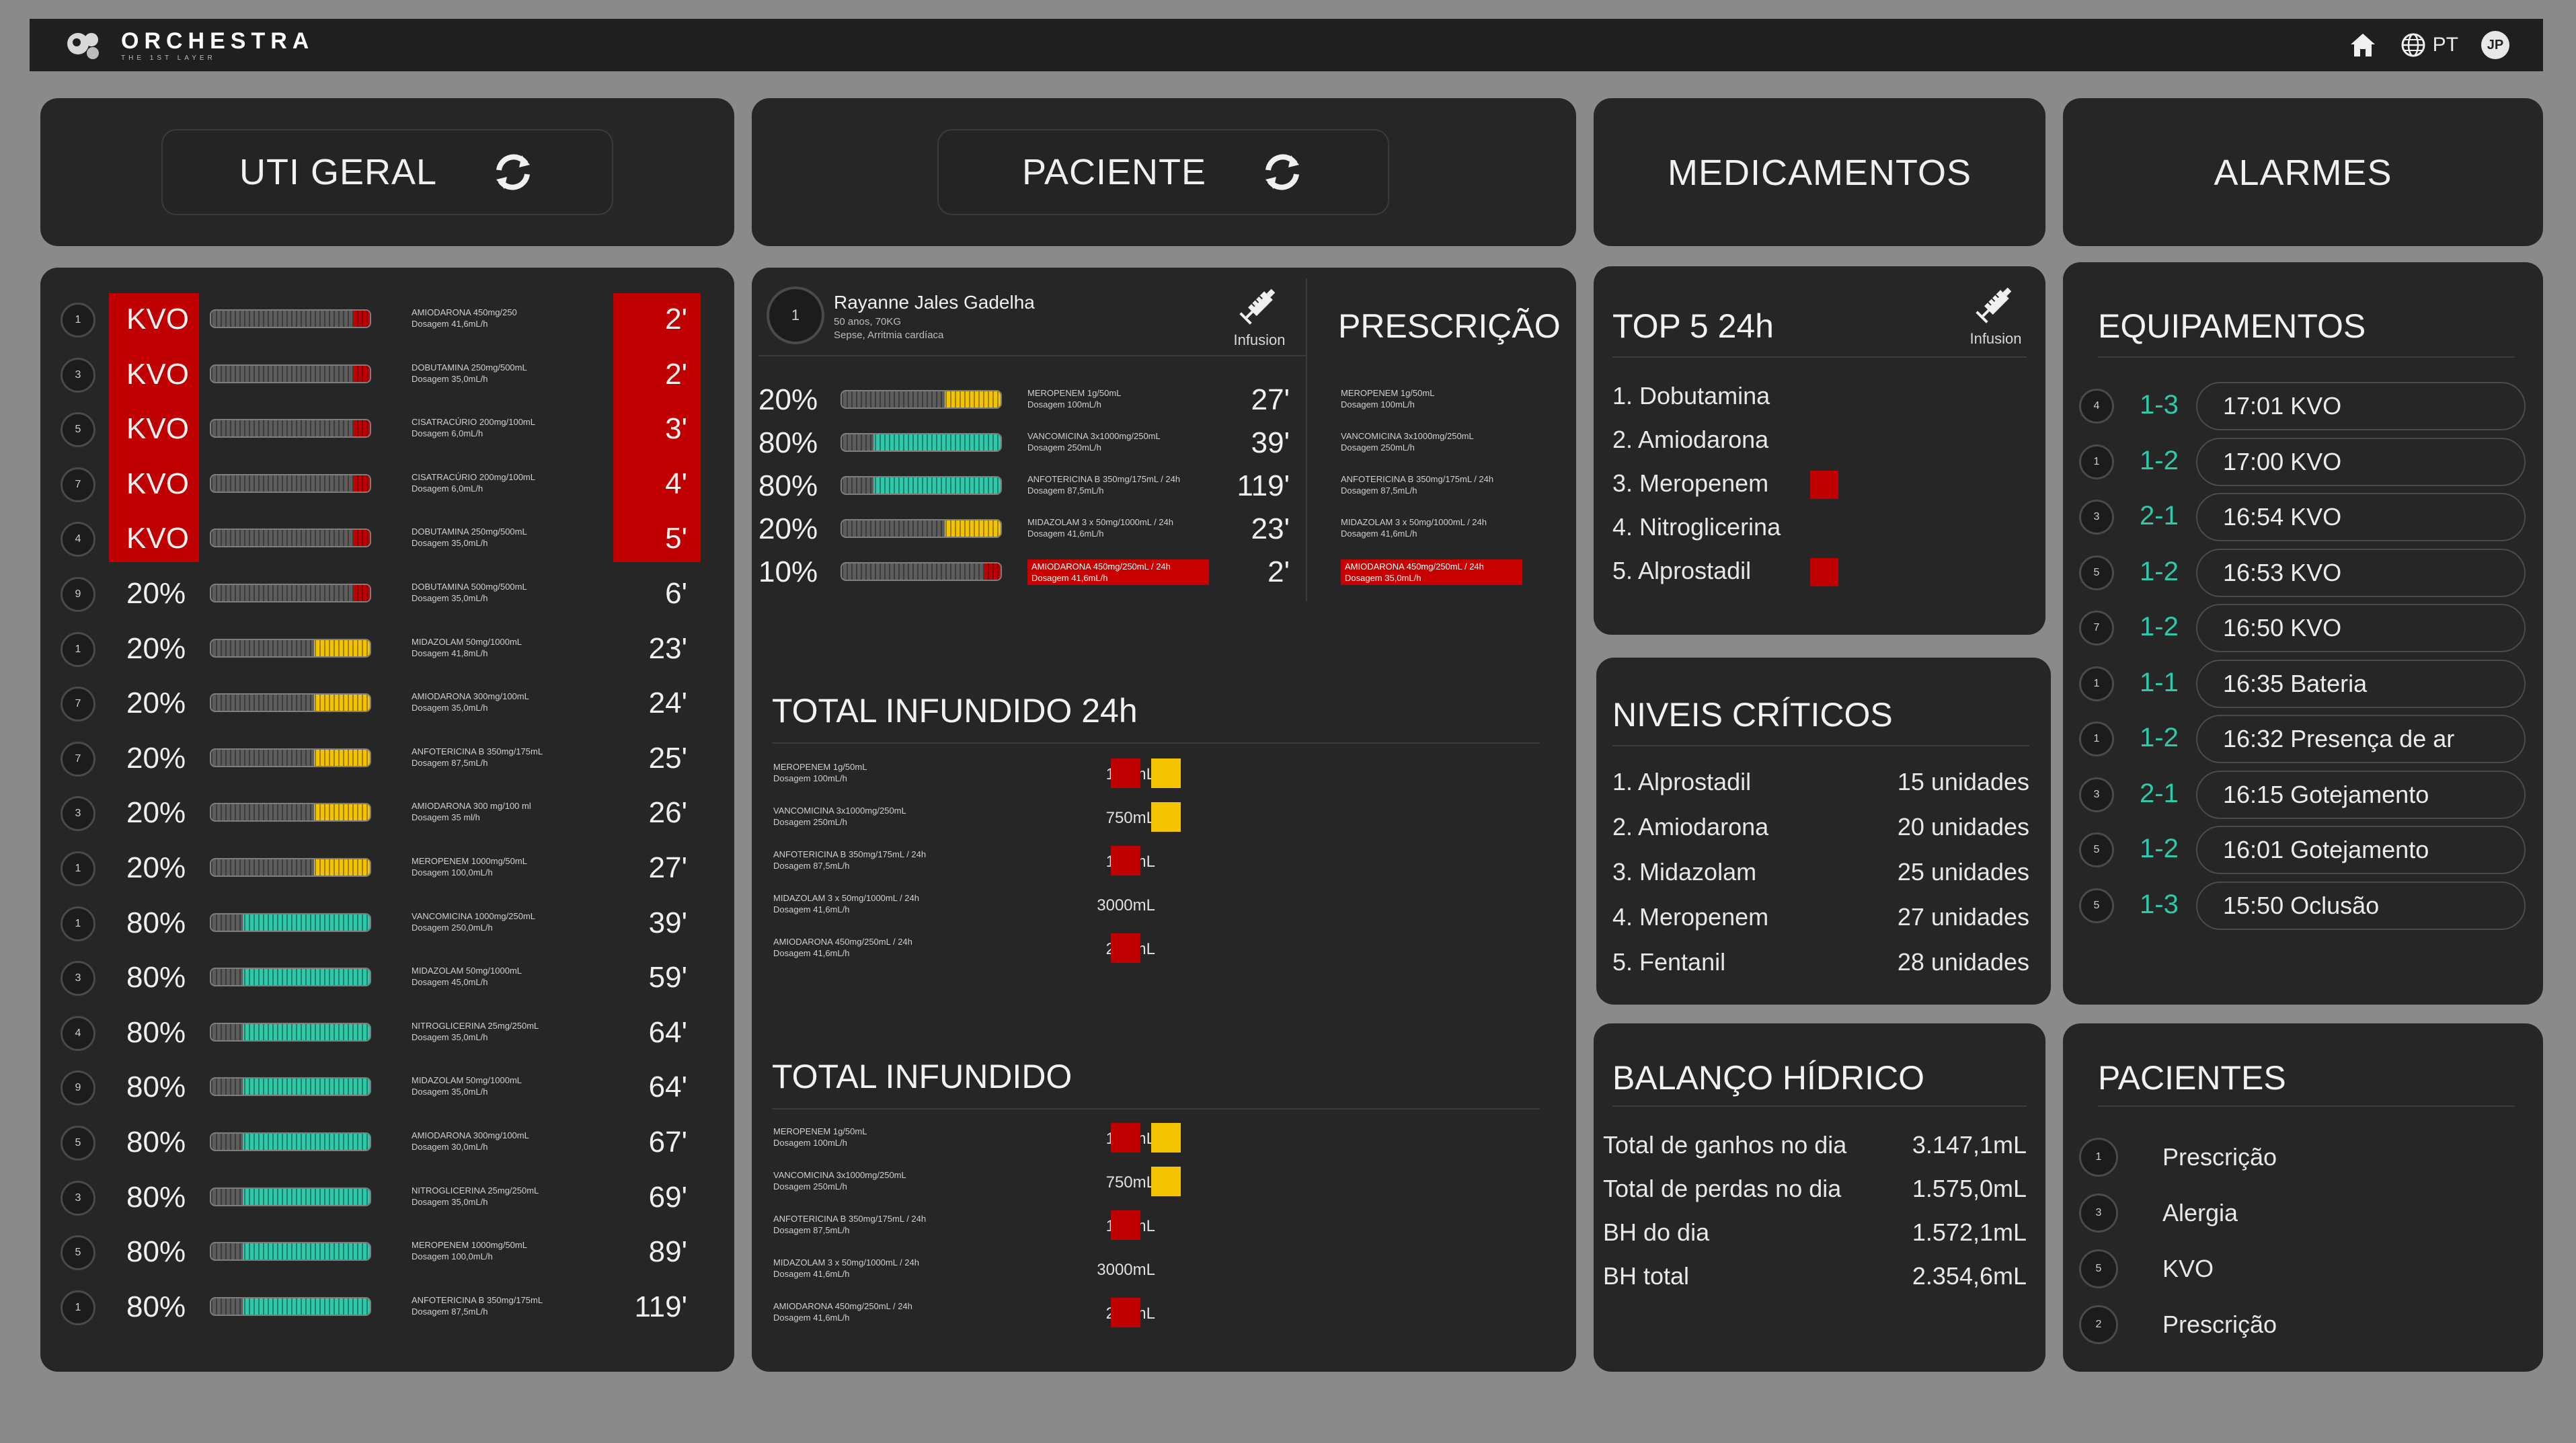 This screenshot has width=2576, height=1443. I want to click on equipment-alarm-row: 5 1-2 16:53 KVO, so click(2303, 572).